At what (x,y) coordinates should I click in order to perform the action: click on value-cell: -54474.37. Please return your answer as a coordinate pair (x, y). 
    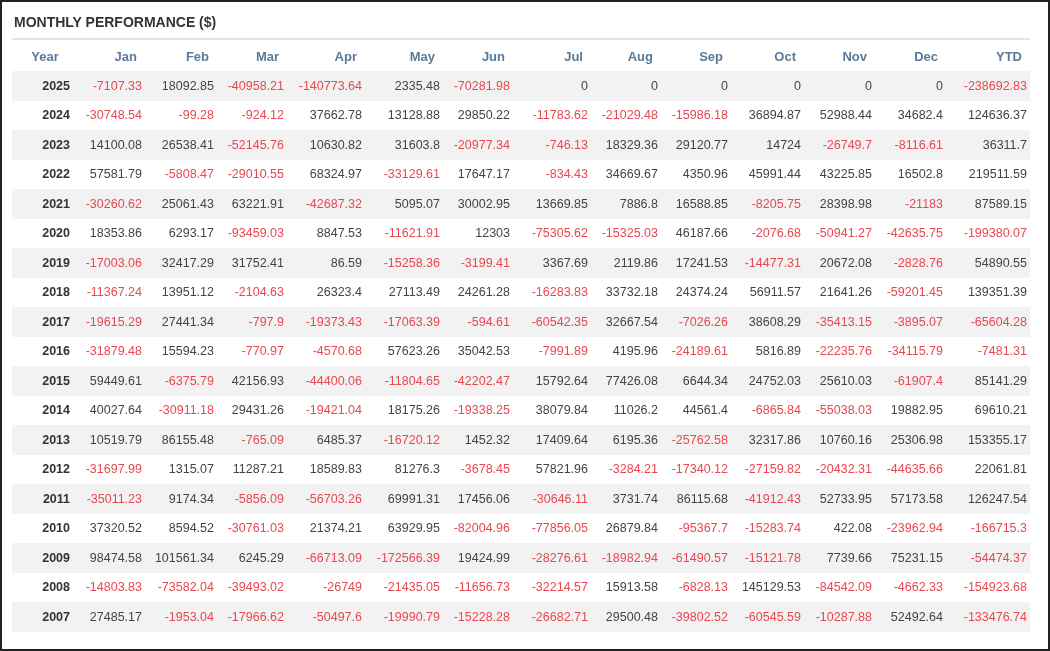
    Looking at the image, I should click on (988, 558).